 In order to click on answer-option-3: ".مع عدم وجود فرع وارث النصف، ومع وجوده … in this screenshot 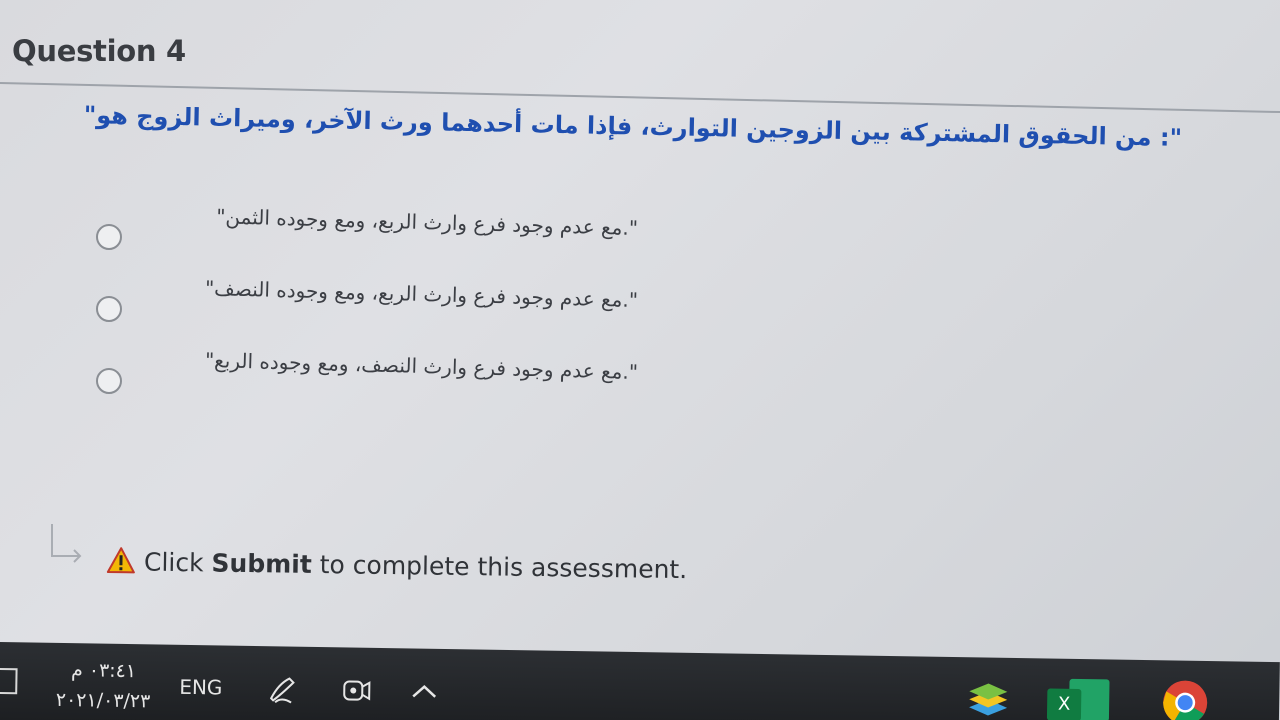, I will do `click(376, 372)`.